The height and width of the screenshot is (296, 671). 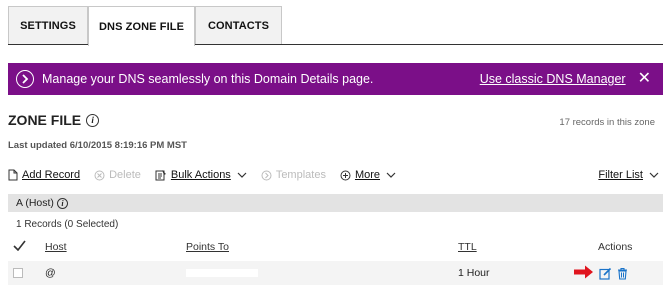 I want to click on delete-label: Delete, so click(x=125, y=175).